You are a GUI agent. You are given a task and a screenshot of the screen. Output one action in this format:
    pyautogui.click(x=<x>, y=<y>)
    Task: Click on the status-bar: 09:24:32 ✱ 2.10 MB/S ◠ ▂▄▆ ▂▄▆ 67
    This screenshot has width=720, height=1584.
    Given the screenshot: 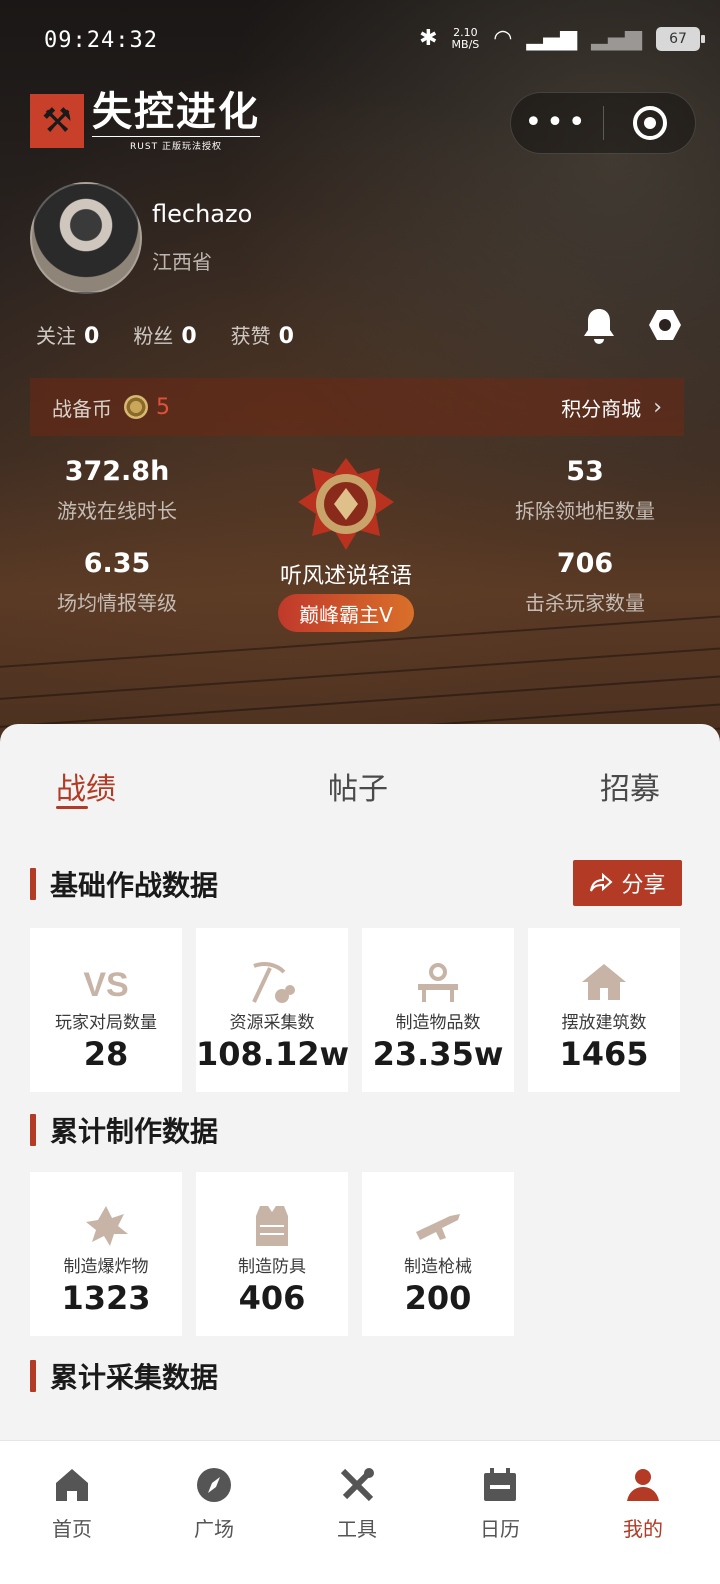 What is the action you would take?
    pyautogui.click(x=360, y=42)
    